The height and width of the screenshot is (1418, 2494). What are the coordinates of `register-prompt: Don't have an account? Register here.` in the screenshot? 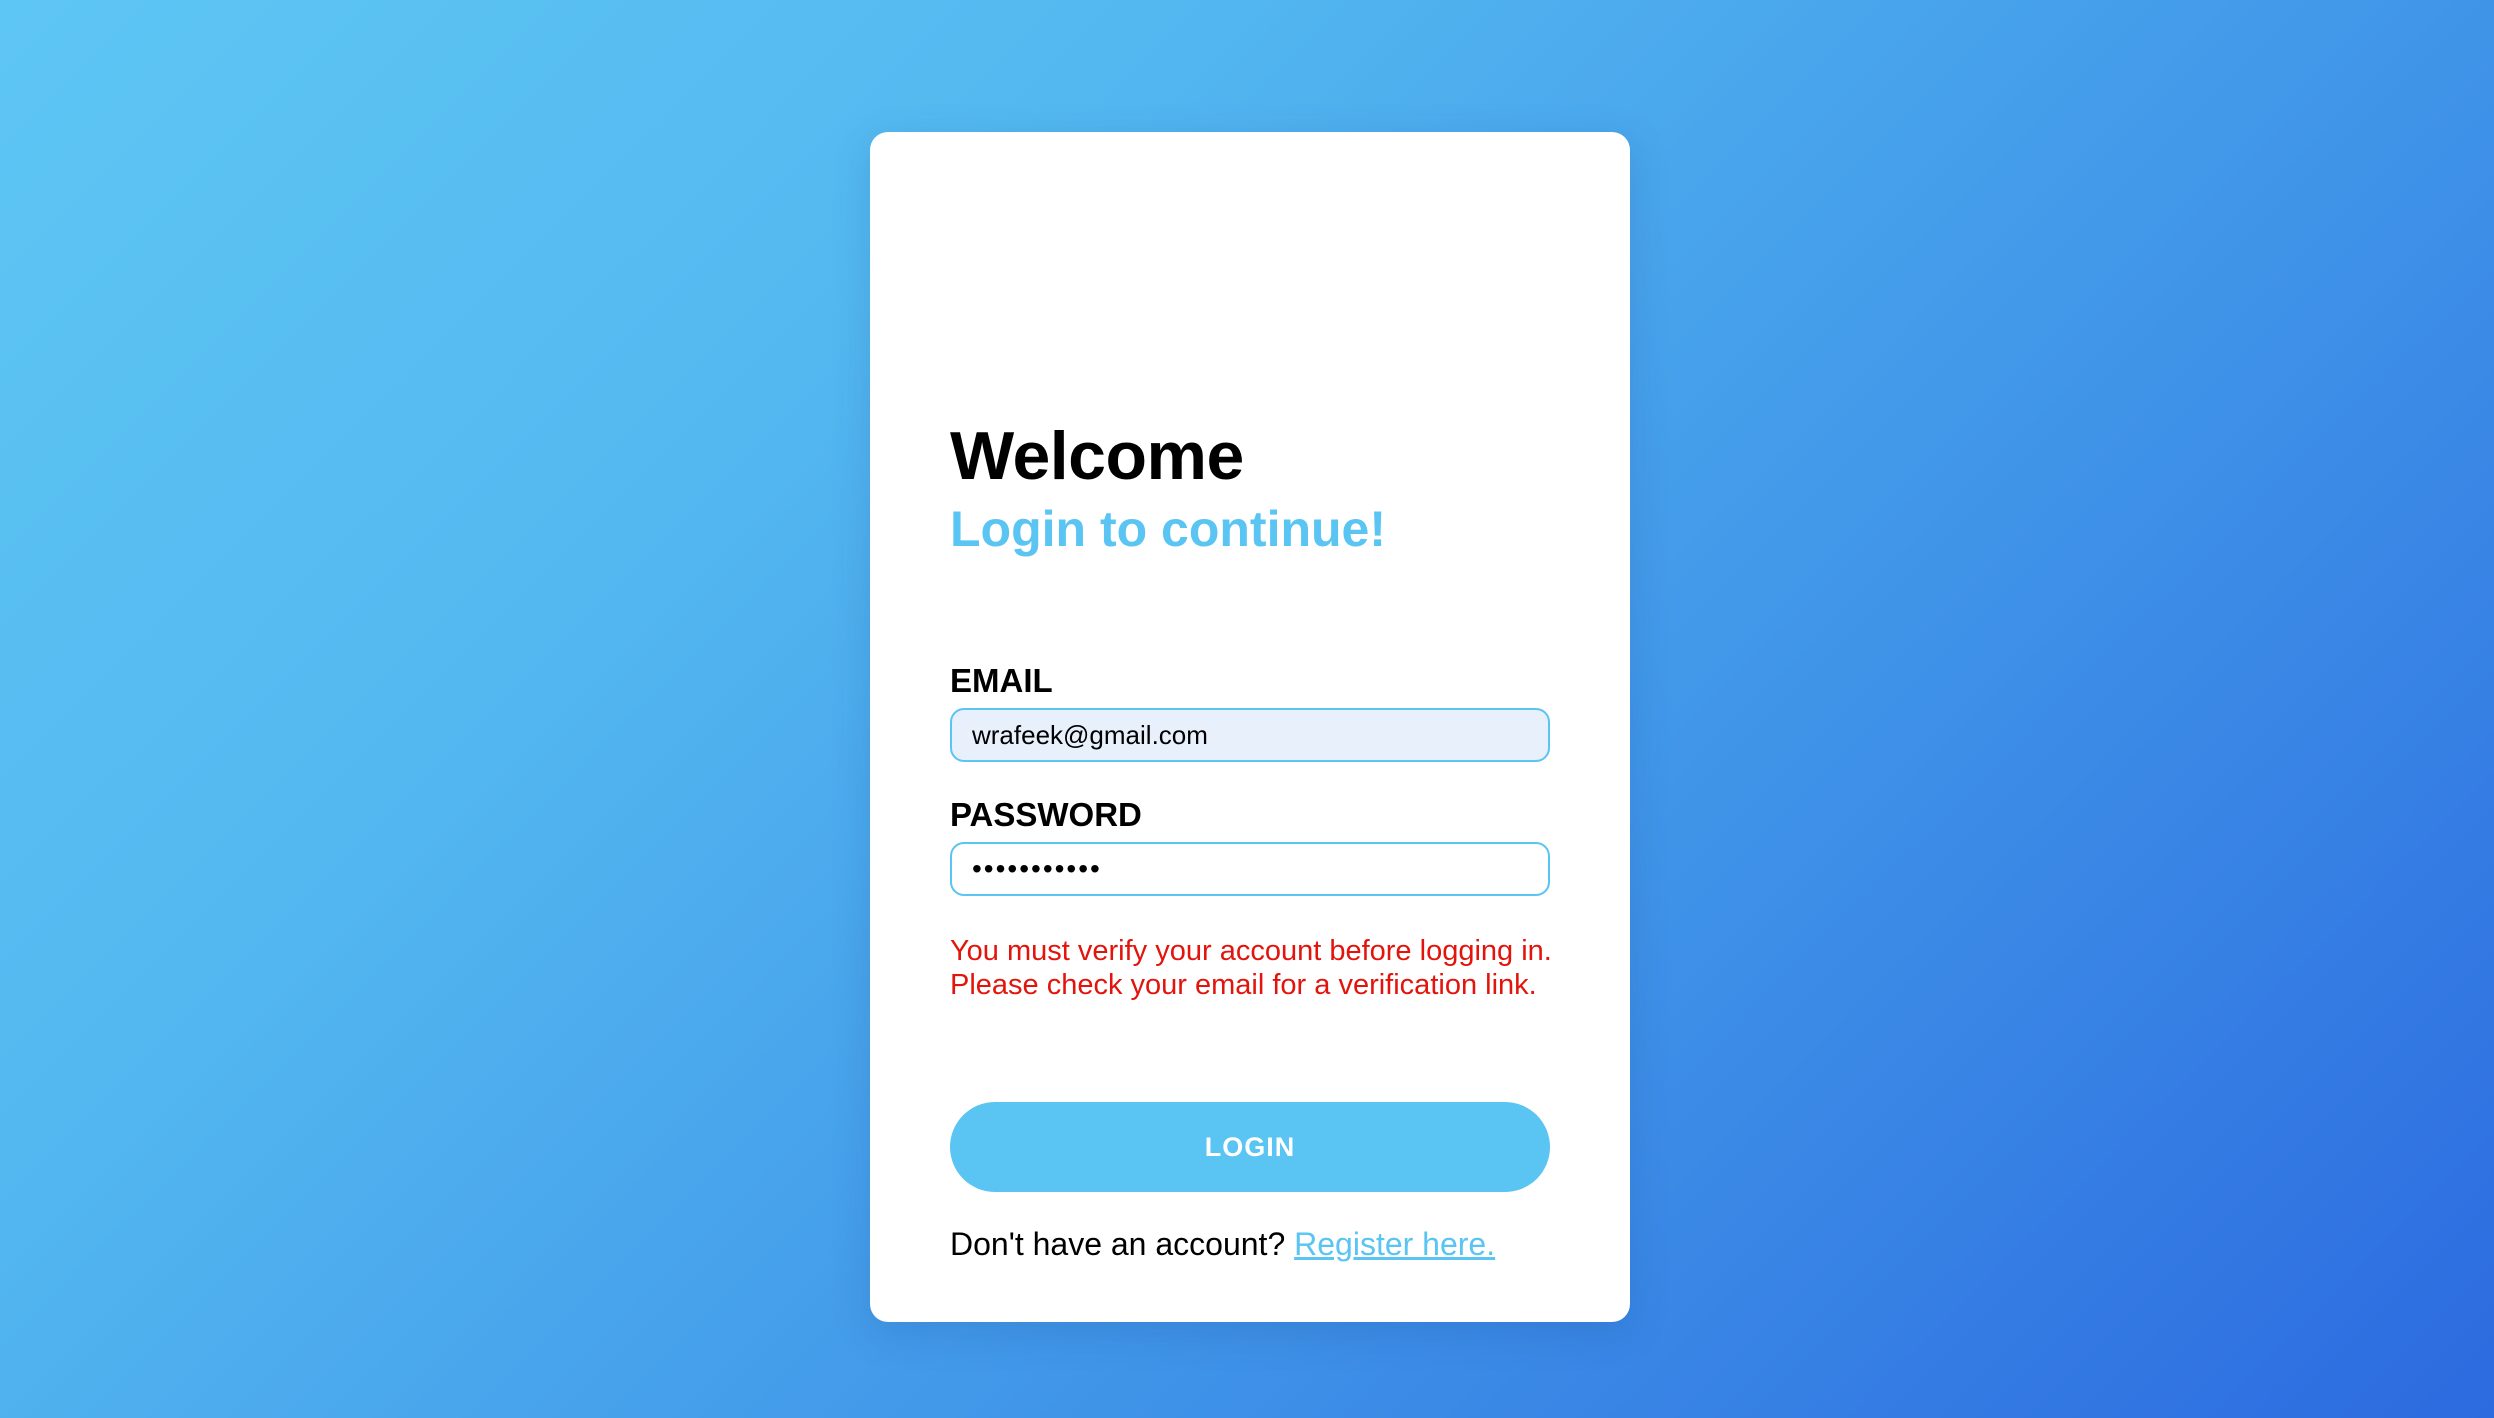 It's located at (1222, 1244).